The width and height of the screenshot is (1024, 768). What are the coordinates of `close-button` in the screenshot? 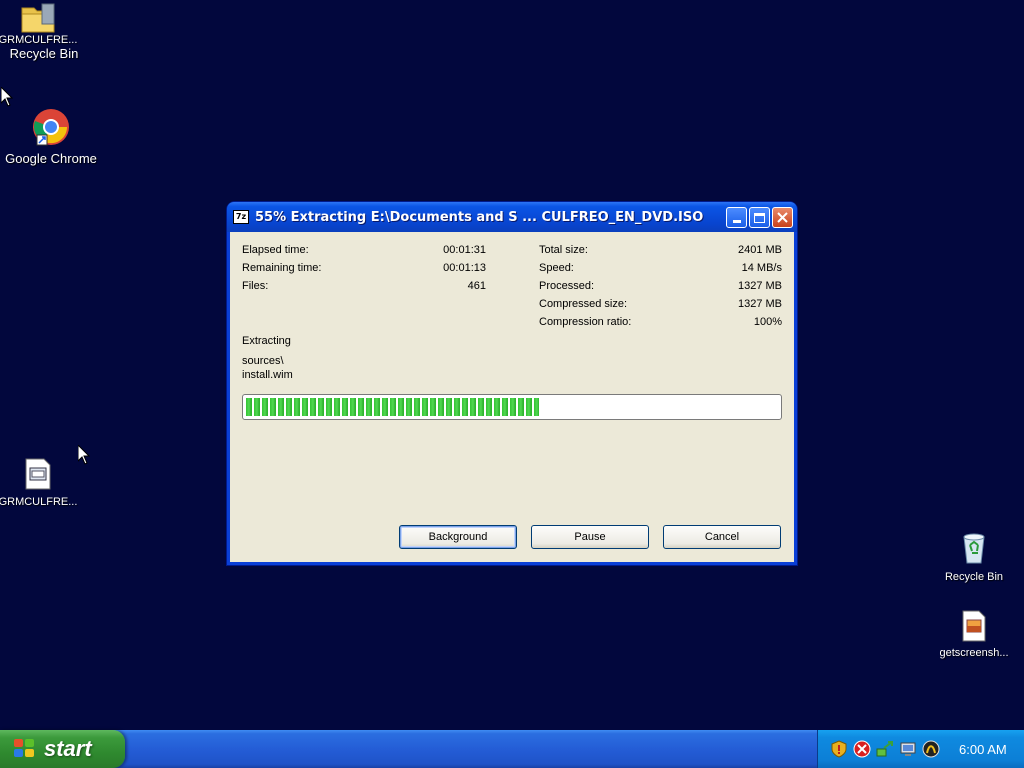 It's located at (782, 217).